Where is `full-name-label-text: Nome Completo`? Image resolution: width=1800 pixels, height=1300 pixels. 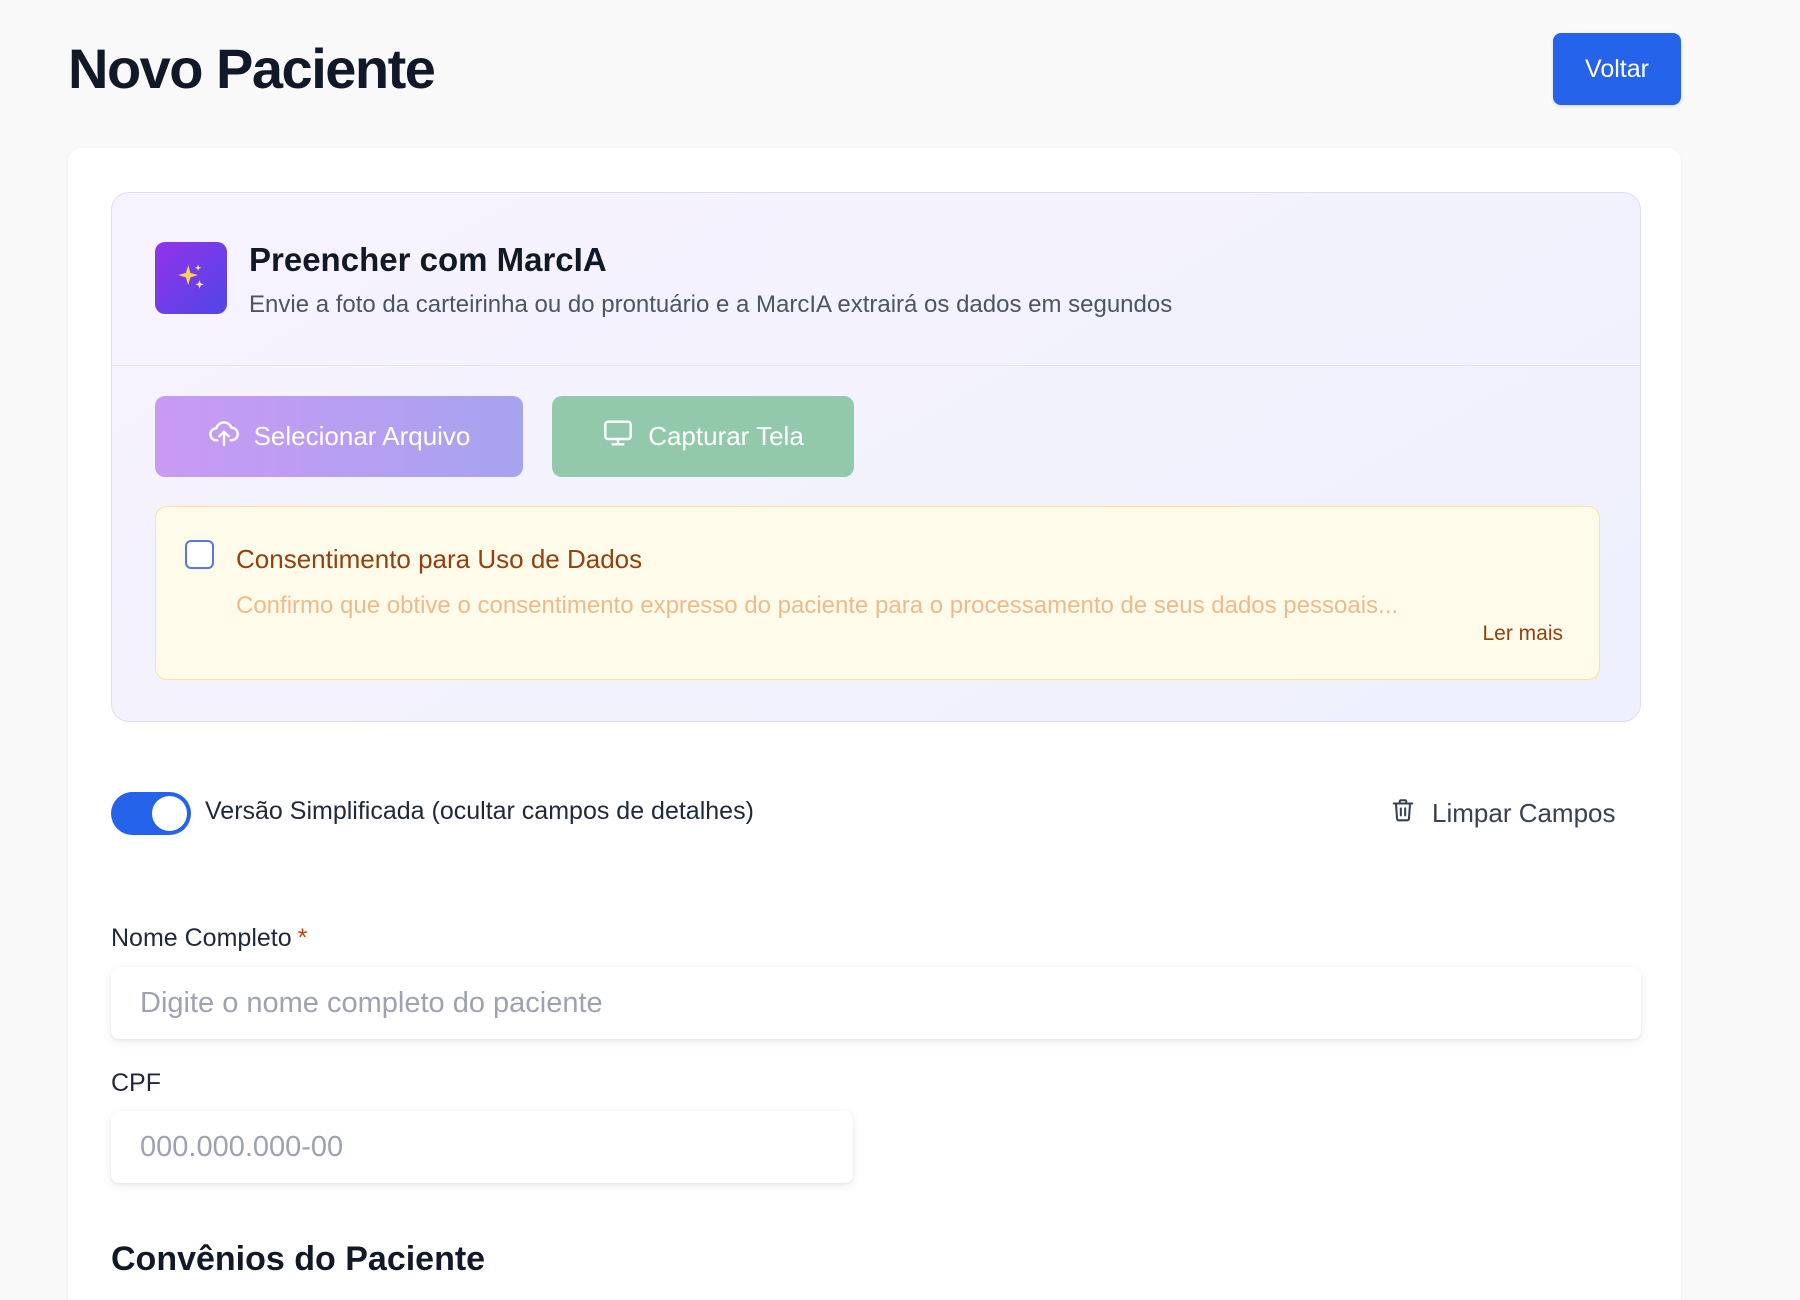 full-name-label-text: Nome Completo is located at coordinates (201, 938).